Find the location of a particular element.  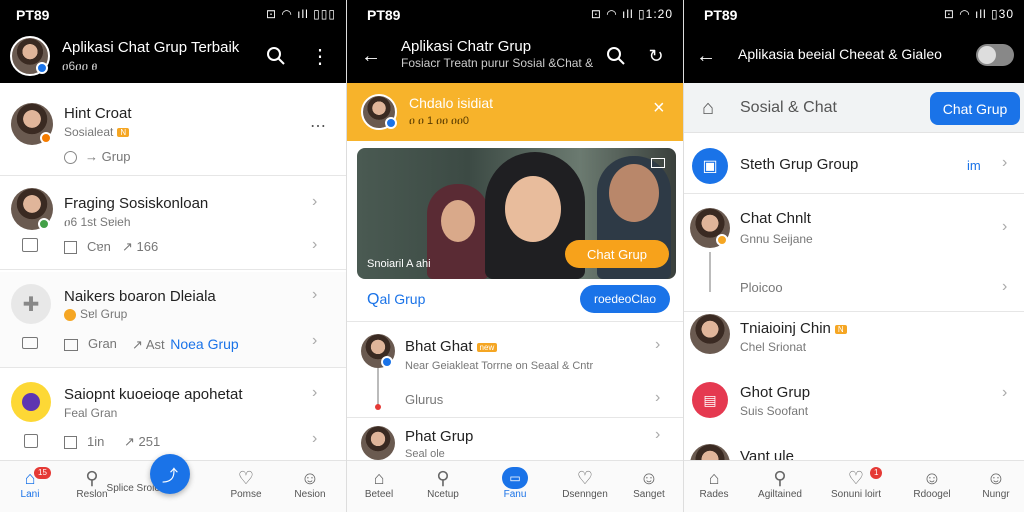

compose-fab-button: ⤴ is located at coordinates (170, 474).